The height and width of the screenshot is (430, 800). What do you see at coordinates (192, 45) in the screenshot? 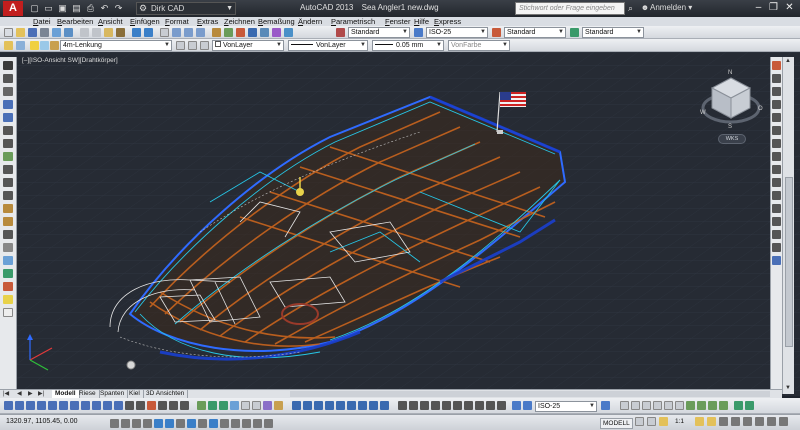
I see `layer-previous-icon` at bounding box center [192, 45].